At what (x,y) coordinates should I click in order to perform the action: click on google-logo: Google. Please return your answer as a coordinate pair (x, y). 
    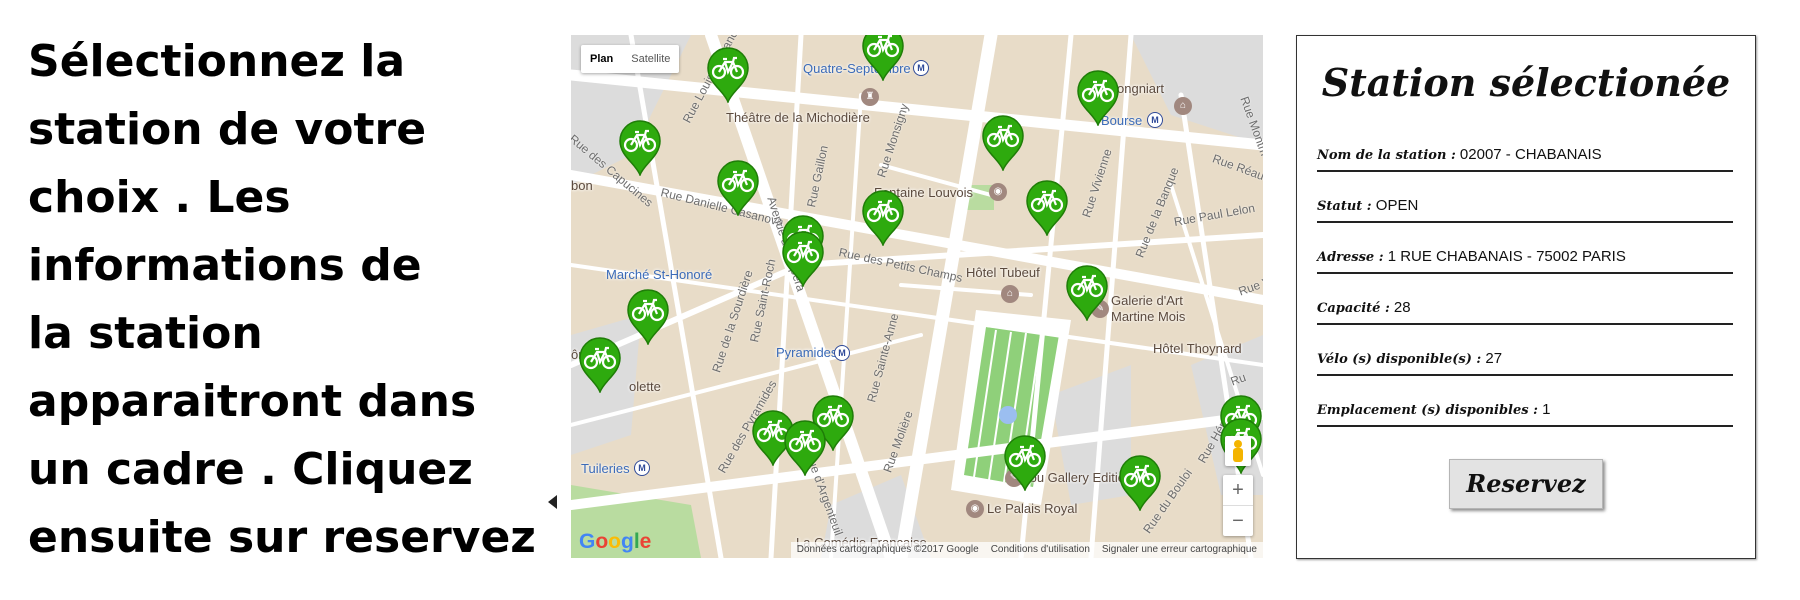
    Looking at the image, I should click on (615, 541).